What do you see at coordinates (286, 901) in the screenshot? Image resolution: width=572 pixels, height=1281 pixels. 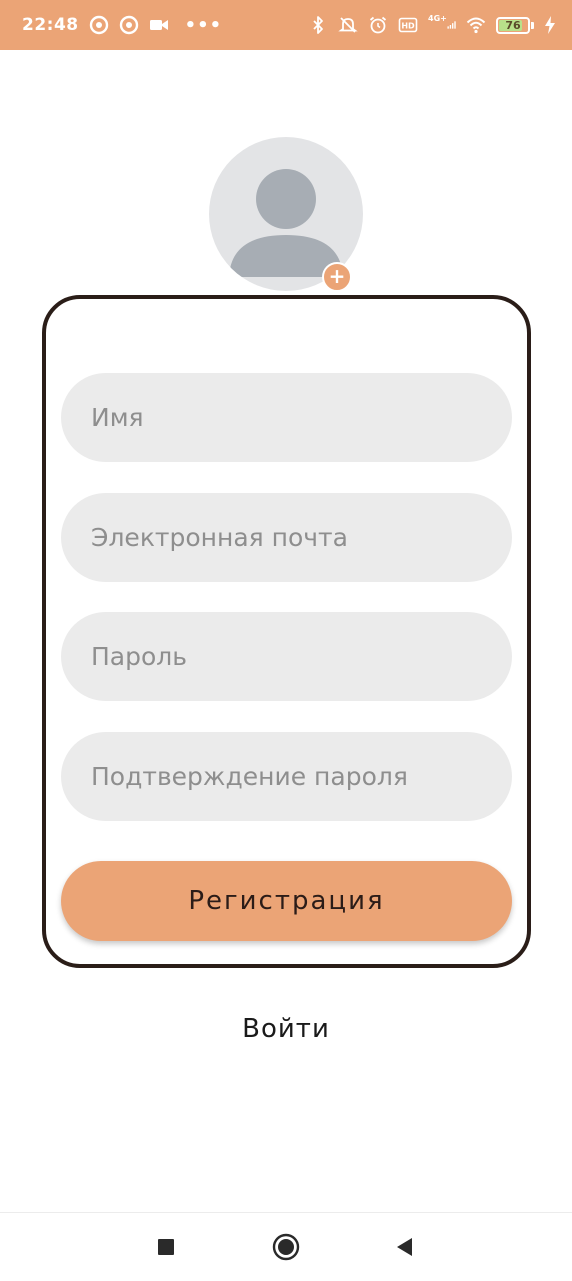 I see `register-button: Регистрация` at bounding box center [286, 901].